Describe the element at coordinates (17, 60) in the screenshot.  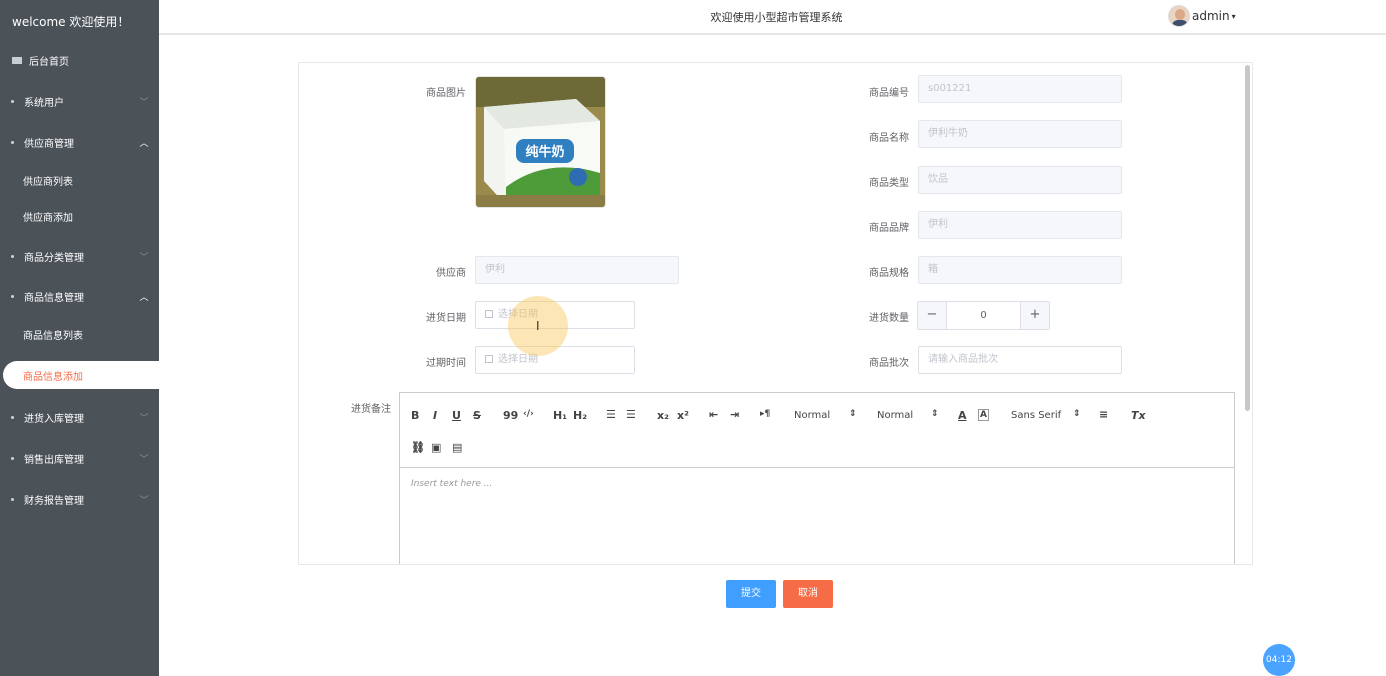
I see `monitor-icon` at that location.